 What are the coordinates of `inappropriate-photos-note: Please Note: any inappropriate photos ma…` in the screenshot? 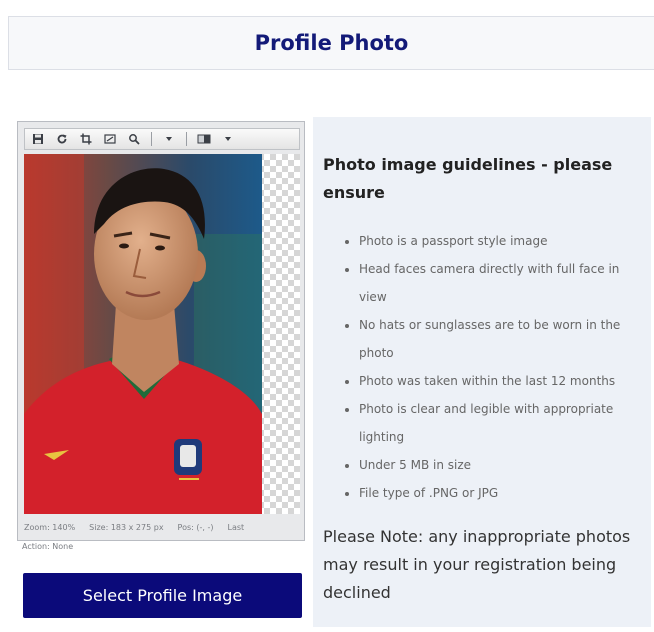 It's located at (477, 564).